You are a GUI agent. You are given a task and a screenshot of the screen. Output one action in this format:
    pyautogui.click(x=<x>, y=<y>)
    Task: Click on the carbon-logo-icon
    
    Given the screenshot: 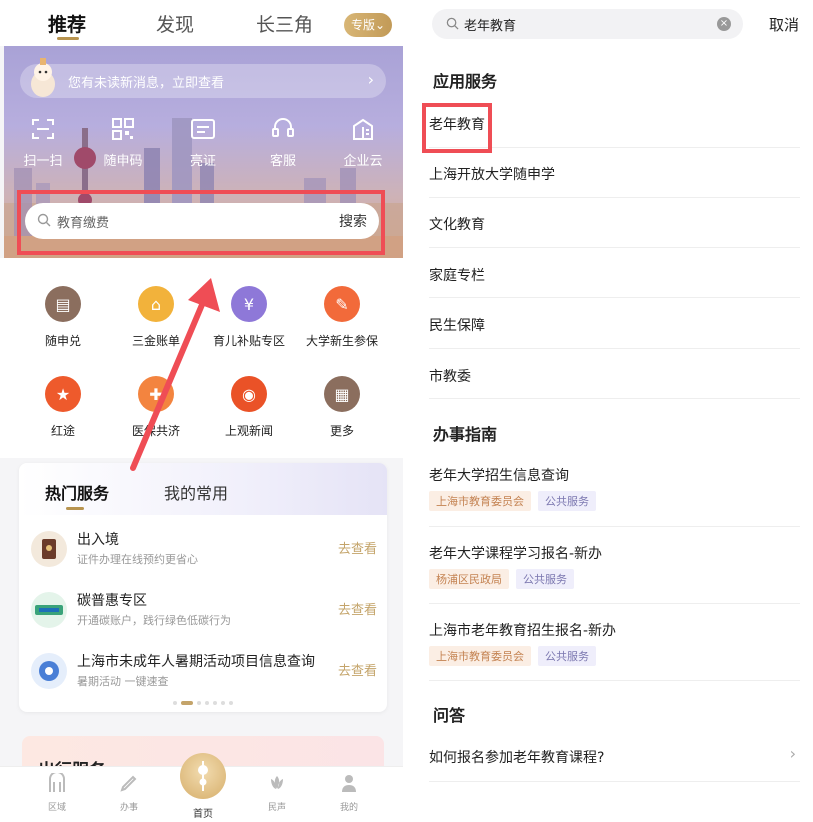 What is the action you would take?
    pyautogui.click(x=49, y=610)
    